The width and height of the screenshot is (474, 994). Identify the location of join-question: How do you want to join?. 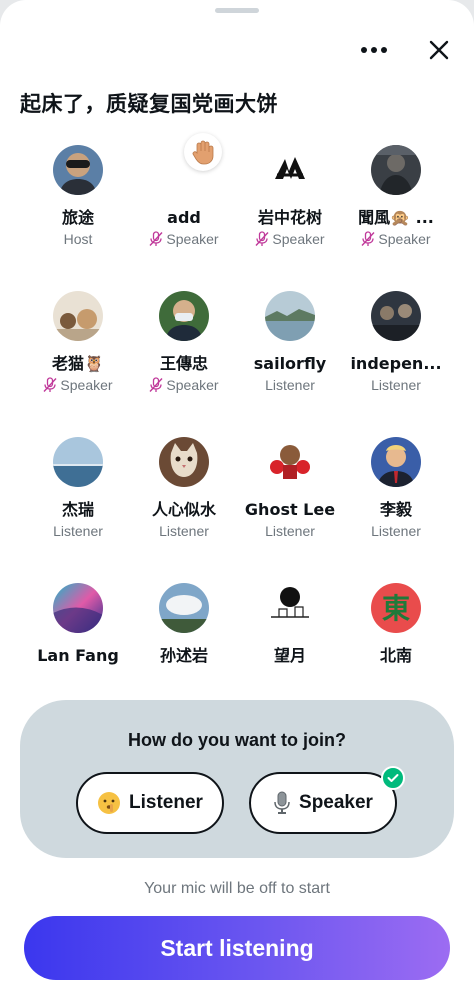
(237, 740).